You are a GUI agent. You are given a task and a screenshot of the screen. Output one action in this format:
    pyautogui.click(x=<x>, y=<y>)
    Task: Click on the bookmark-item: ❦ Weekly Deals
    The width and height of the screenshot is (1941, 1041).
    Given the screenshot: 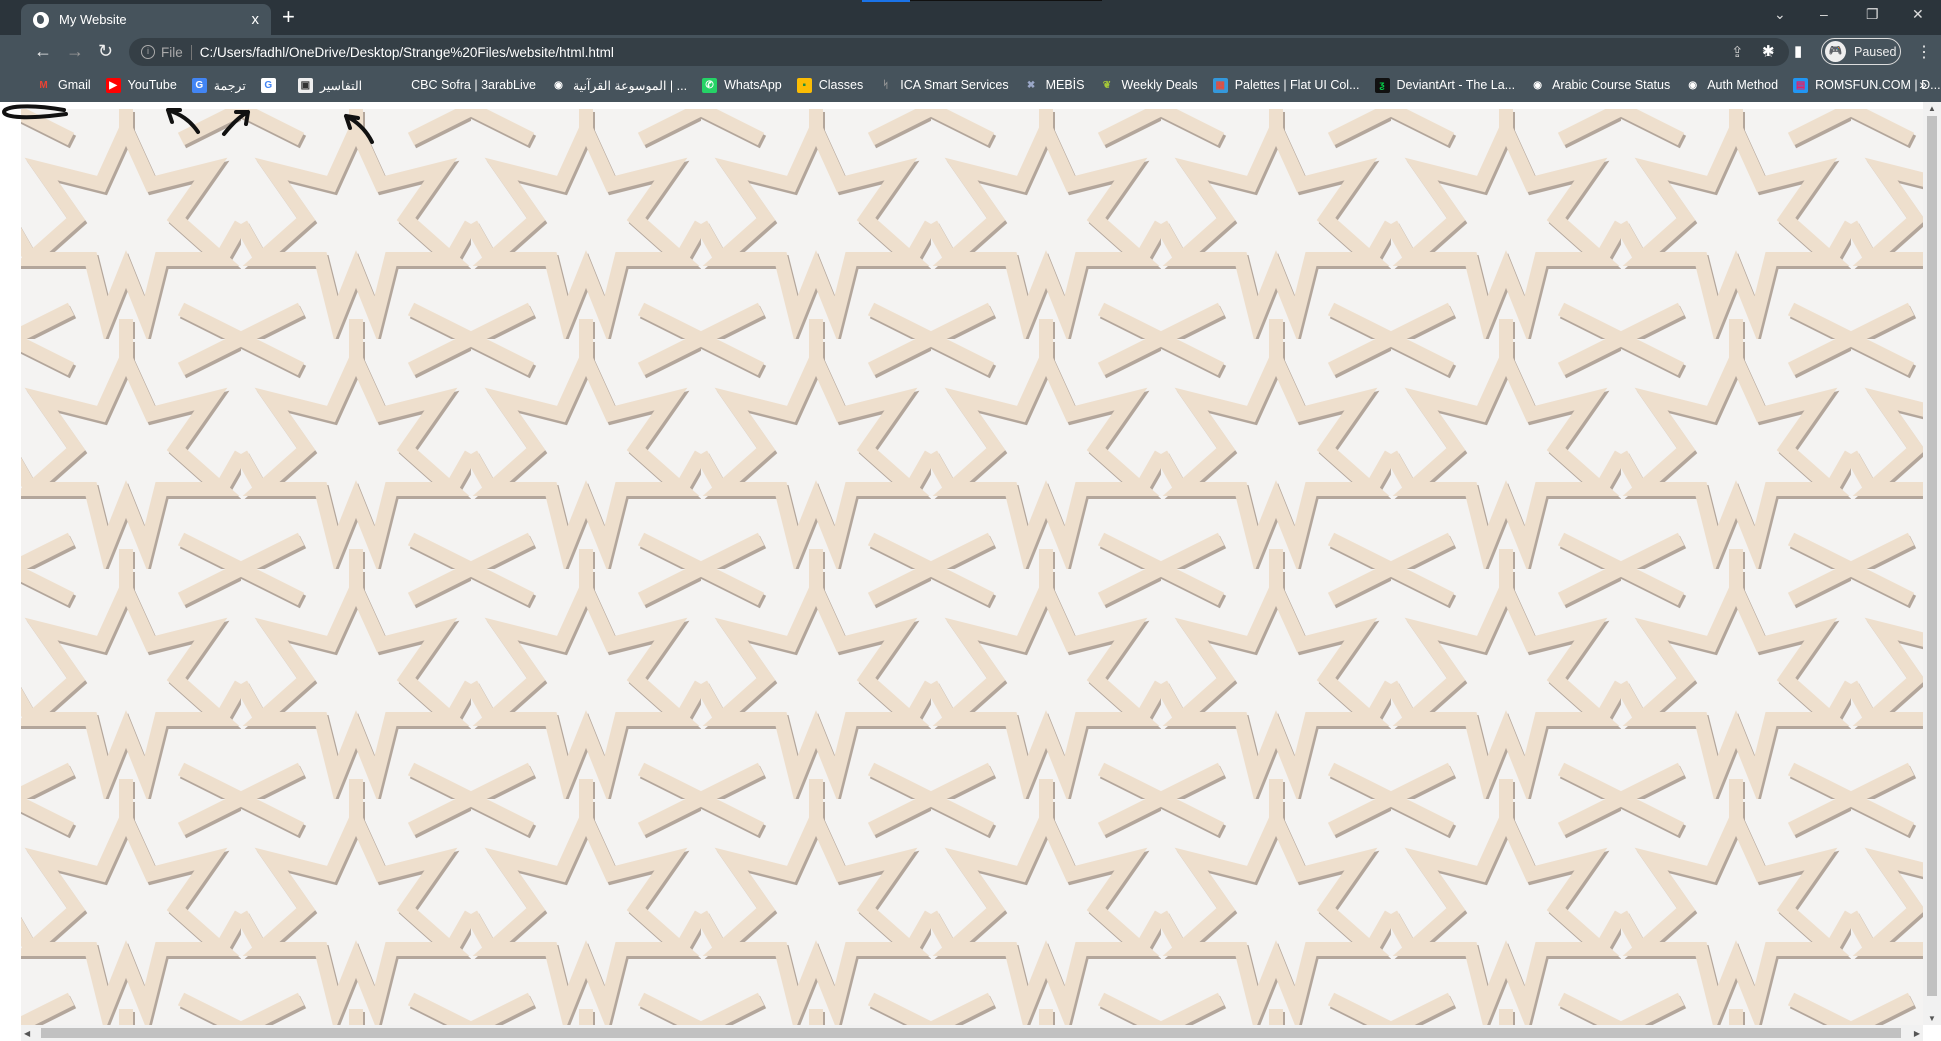 What is the action you would take?
    pyautogui.click(x=1149, y=85)
    